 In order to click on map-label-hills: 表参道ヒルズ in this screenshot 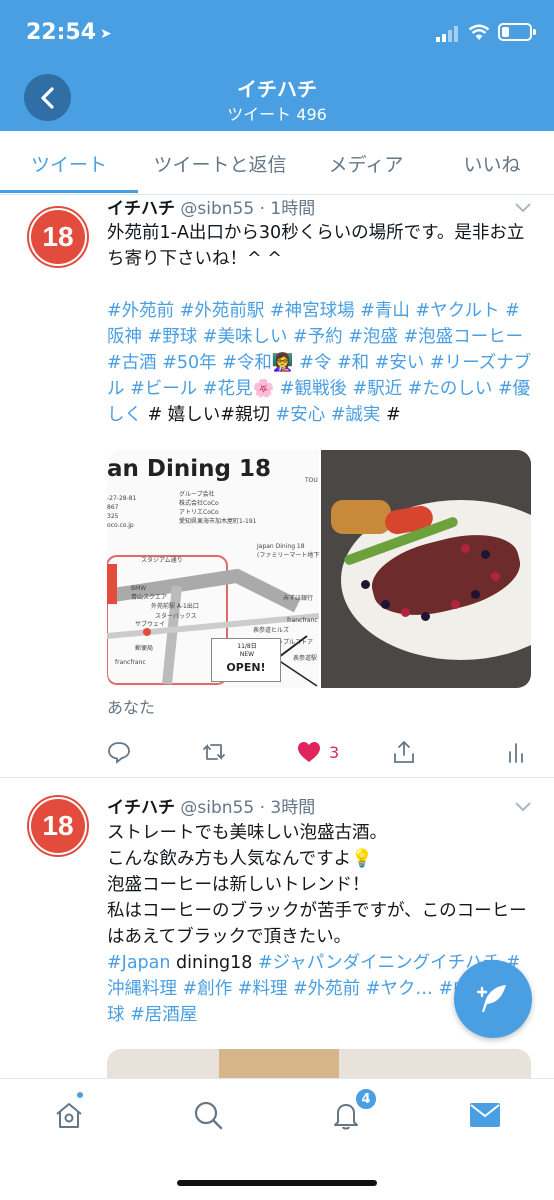, I will do `click(271, 630)`.